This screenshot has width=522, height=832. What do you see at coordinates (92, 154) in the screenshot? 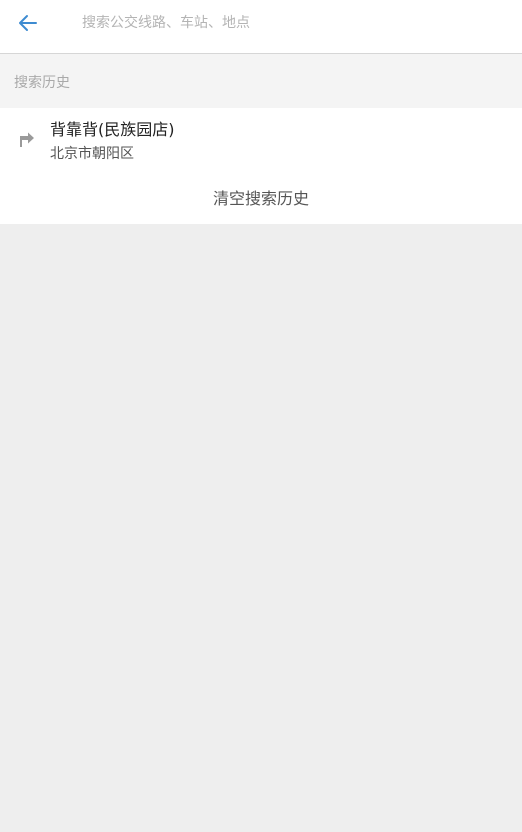
I see `history-item-area: 北京市朝阳区` at bounding box center [92, 154].